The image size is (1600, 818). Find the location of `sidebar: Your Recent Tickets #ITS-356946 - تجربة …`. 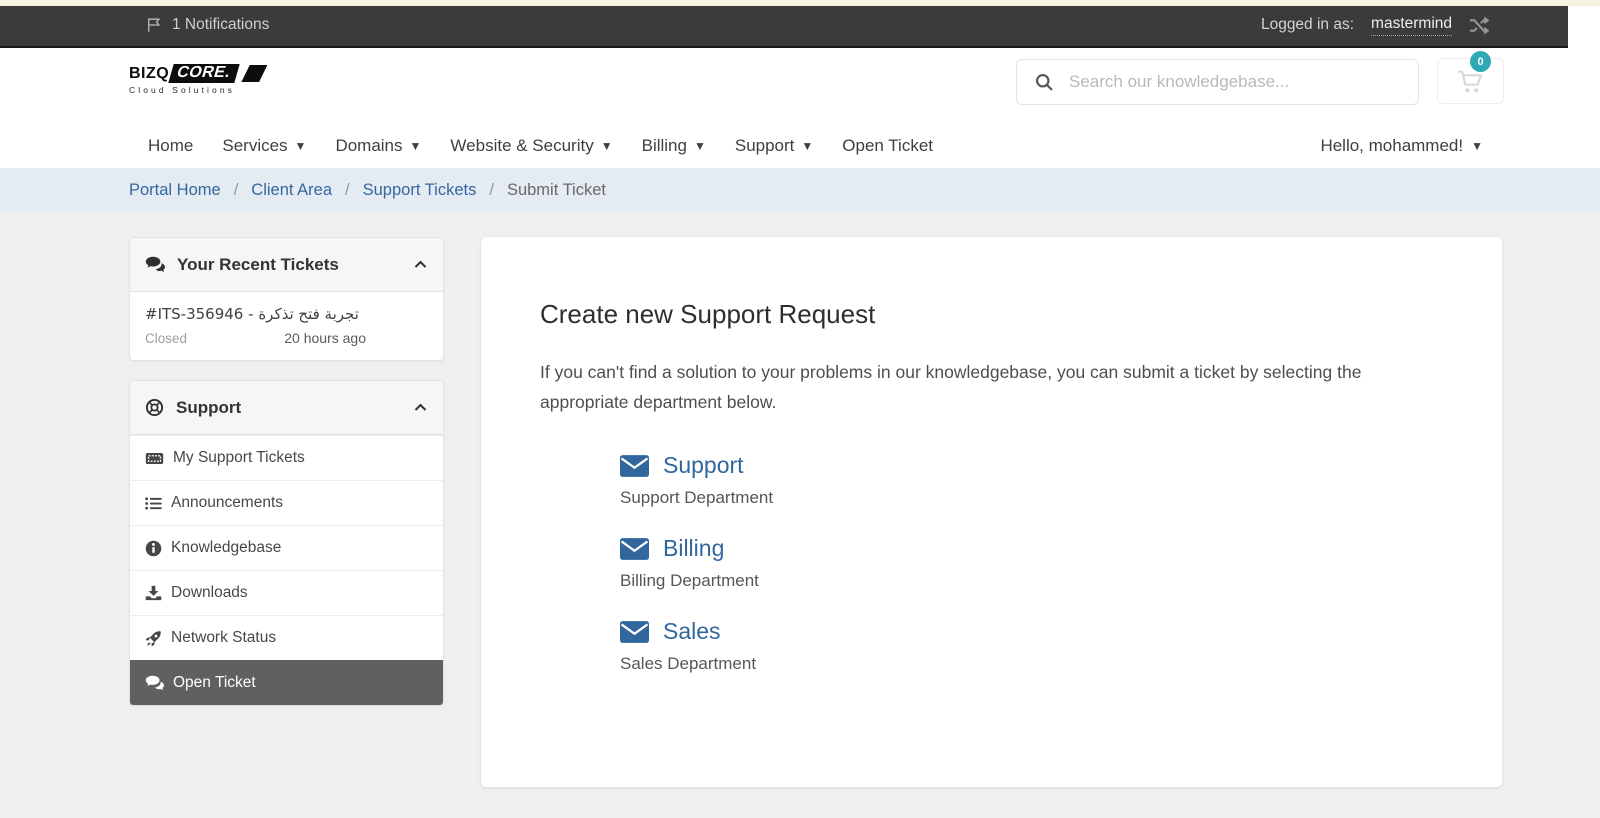

sidebar: Your Recent Tickets #ITS-356946 - تجربة … is located at coordinates (286, 481).